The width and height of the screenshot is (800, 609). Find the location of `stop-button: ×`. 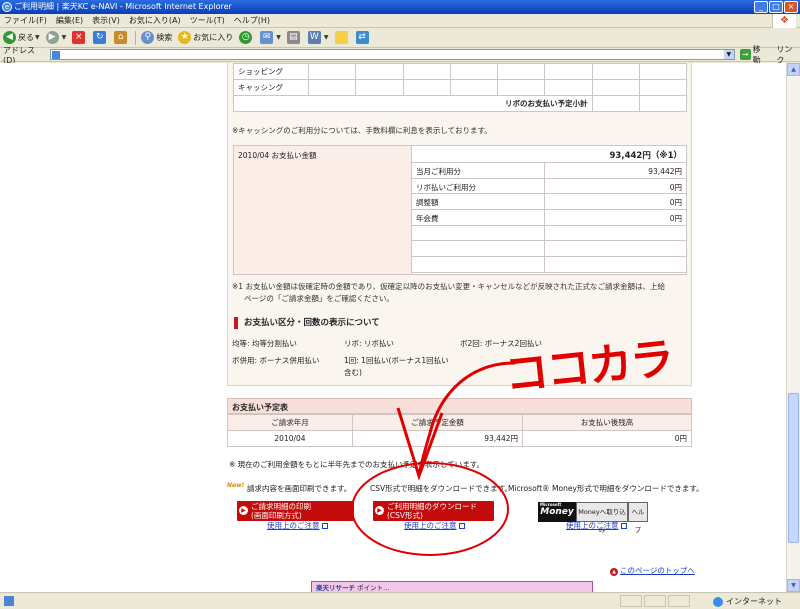

stop-button: × is located at coordinates (79, 37).